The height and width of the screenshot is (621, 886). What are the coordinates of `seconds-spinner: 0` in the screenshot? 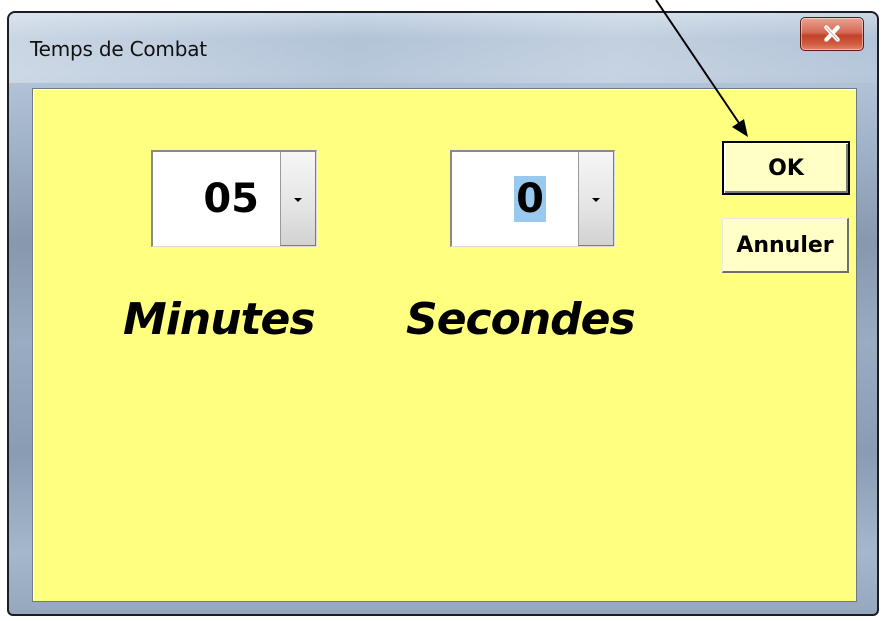 It's located at (532, 198).